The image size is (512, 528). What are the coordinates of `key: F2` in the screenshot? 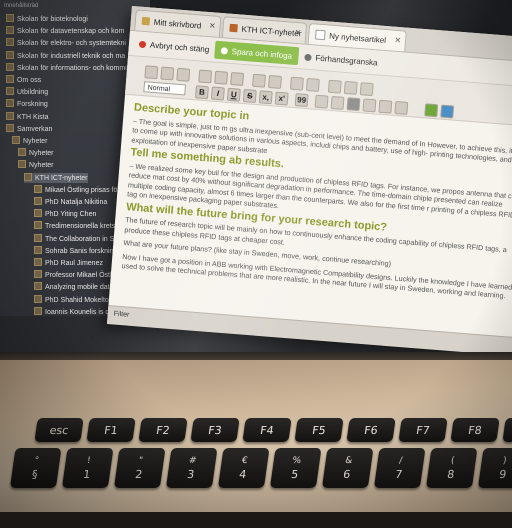 It's located at (163, 430).